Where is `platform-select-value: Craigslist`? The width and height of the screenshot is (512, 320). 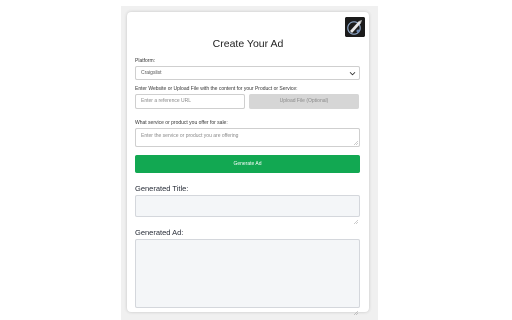
platform-select-value: Craigslist is located at coordinates (151, 73).